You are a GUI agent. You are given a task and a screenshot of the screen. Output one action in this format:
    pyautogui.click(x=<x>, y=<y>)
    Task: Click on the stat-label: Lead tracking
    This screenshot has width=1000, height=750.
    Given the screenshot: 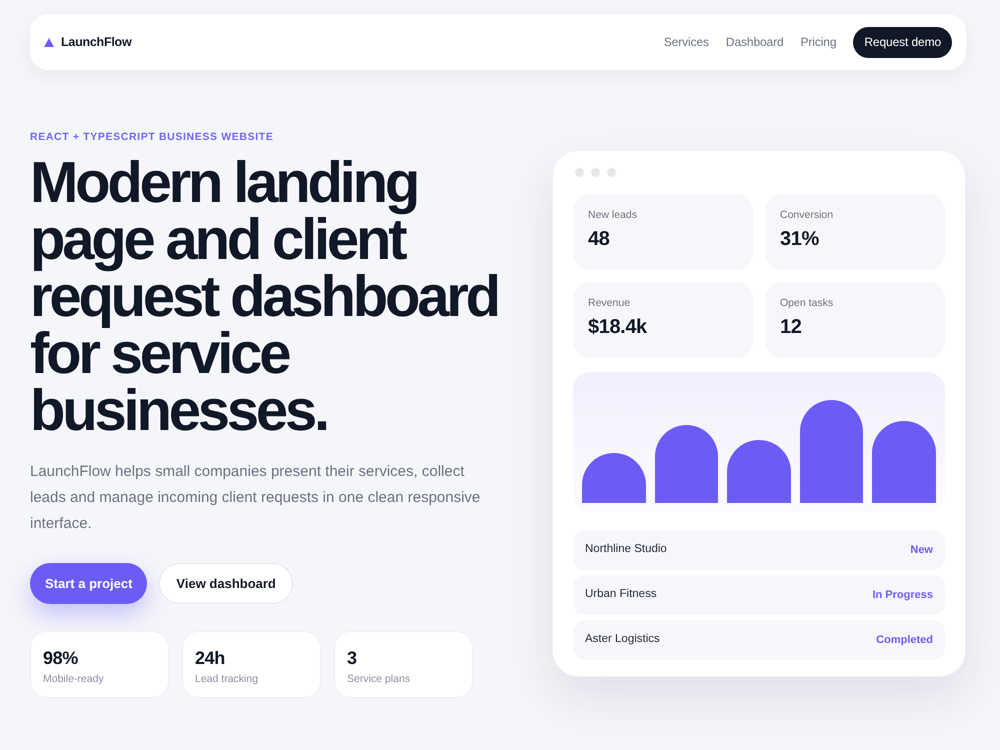 What is the action you would take?
    pyautogui.click(x=227, y=679)
    